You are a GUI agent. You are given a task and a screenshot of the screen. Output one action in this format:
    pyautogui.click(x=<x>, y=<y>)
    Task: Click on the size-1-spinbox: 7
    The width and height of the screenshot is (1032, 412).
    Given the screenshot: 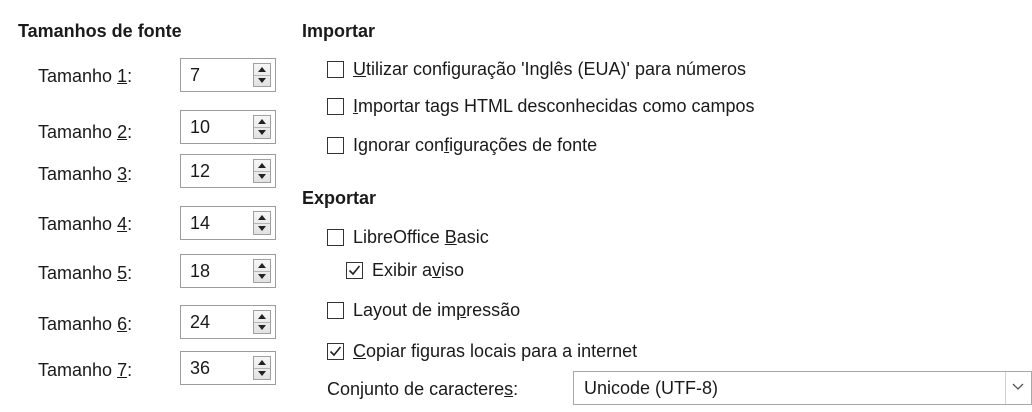 What is the action you would take?
    pyautogui.click(x=228, y=75)
    